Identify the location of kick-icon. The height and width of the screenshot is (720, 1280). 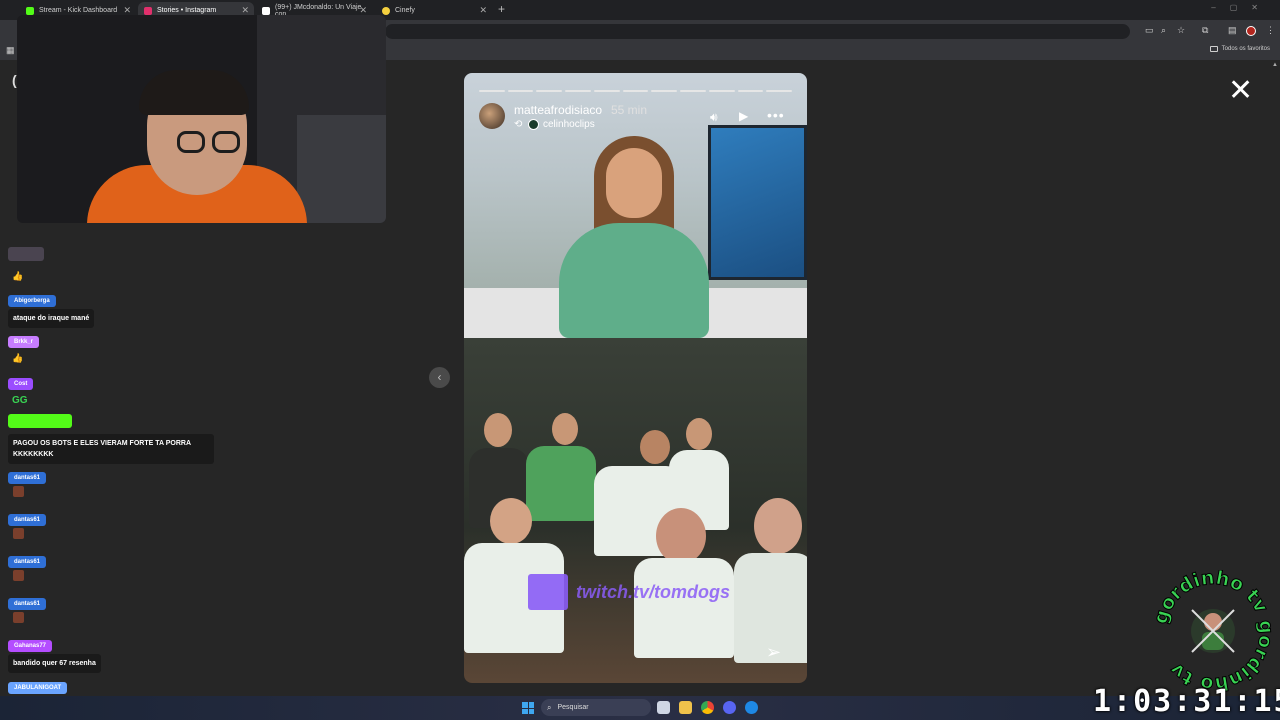
(30, 10).